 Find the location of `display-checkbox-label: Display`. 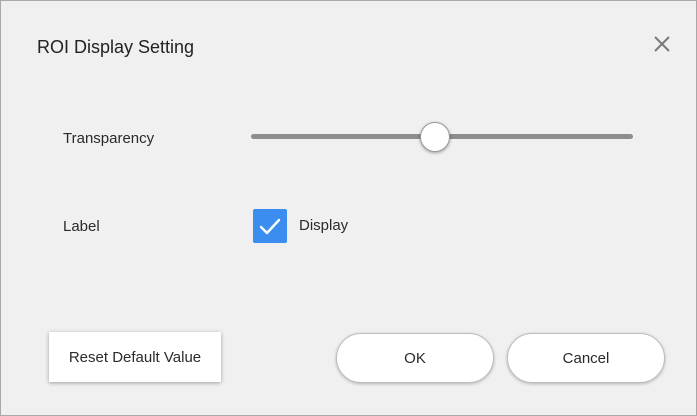

display-checkbox-label: Display is located at coordinates (323, 225).